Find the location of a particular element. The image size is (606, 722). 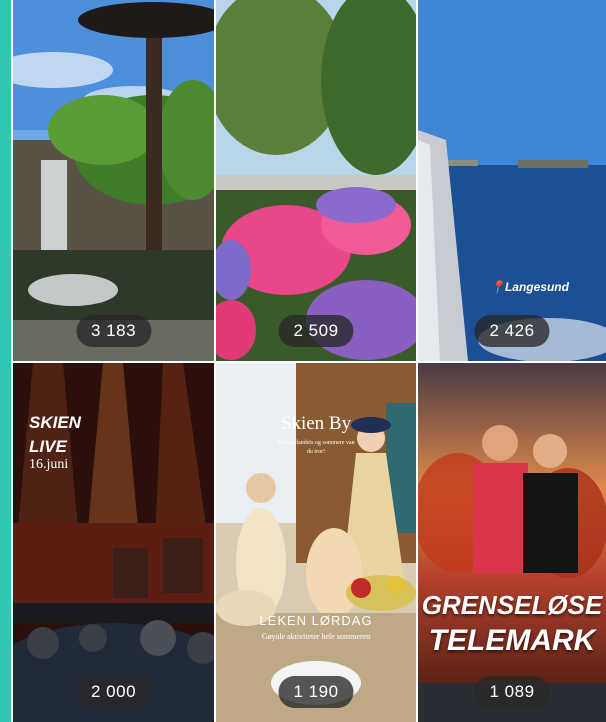

leken-lordag-title: Leken lørdag is located at coordinates (316, 620).